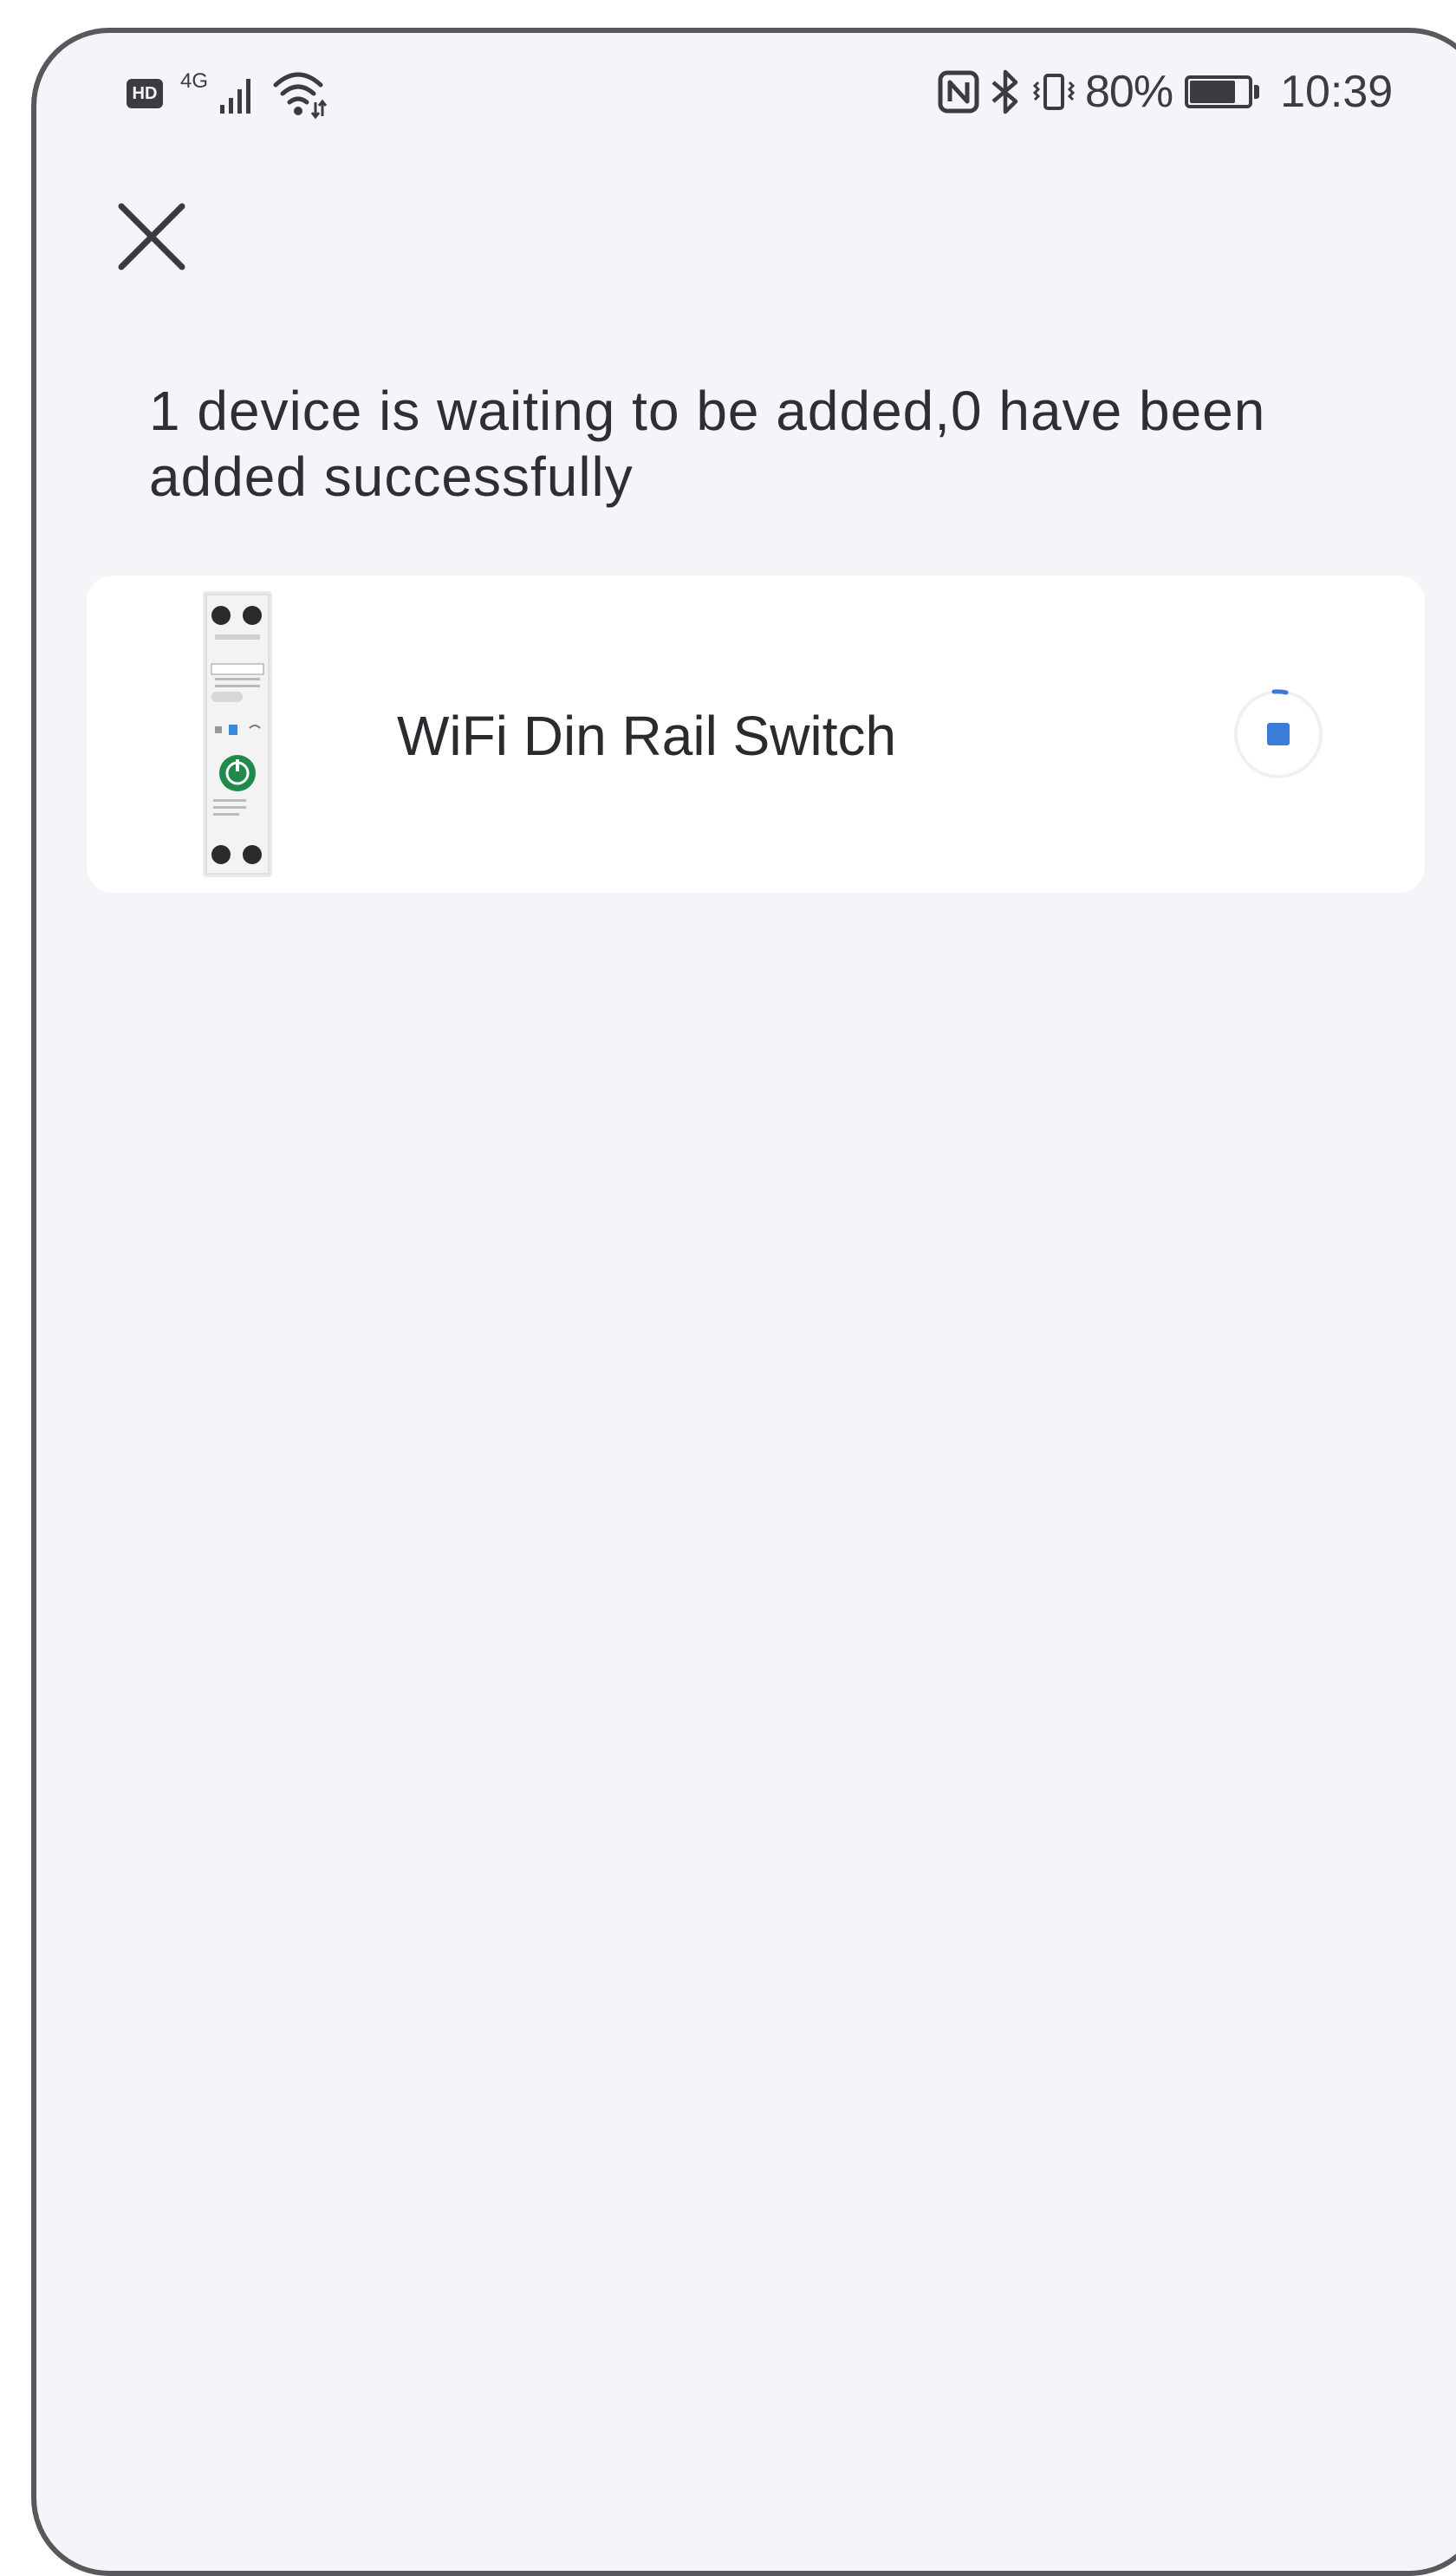 This screenshot has height=2576, width=1456. I want to click on hd-badge: HD, so click(145, 93).